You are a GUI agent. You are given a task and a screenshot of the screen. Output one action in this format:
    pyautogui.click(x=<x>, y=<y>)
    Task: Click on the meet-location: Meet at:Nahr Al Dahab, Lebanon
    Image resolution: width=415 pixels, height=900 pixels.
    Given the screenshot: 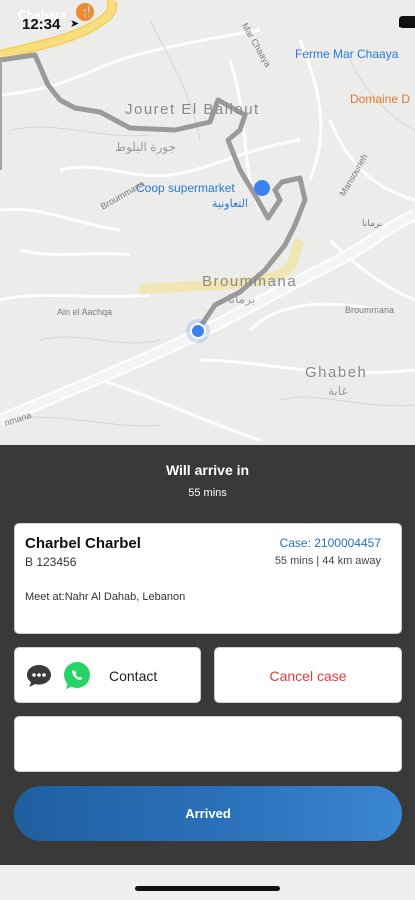 What is the action you would take?
    pyautogui.click(x=105, y=597)
    